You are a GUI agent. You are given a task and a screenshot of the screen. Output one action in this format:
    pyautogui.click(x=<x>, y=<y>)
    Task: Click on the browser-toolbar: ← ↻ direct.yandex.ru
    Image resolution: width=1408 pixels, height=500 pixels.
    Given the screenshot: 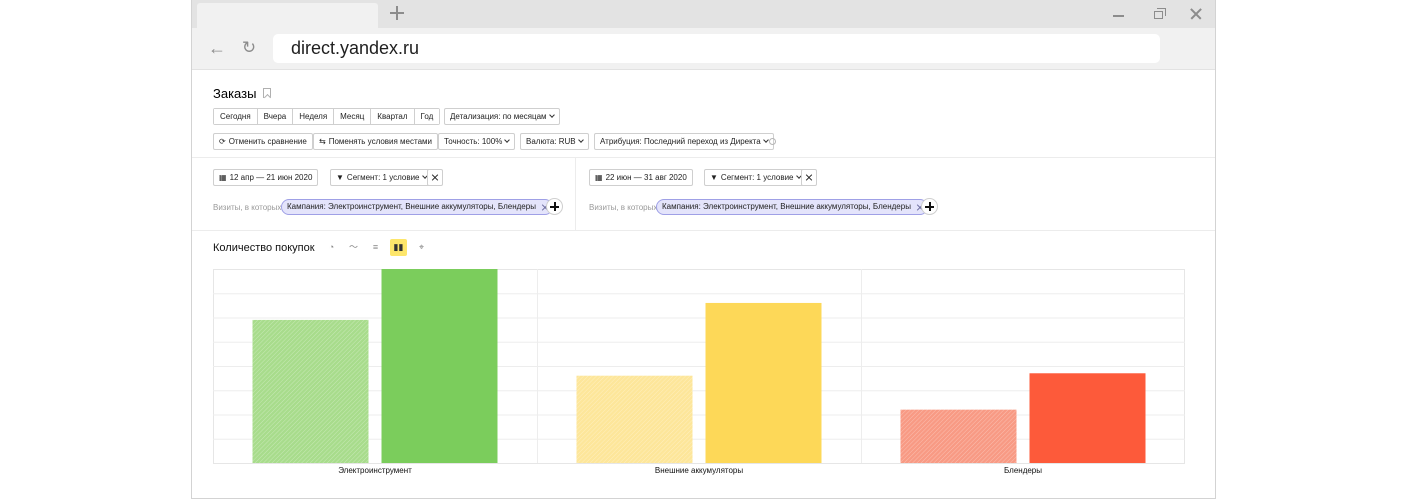 What is the action you would take?
    pyautogui.click(x=703, y=49)
    